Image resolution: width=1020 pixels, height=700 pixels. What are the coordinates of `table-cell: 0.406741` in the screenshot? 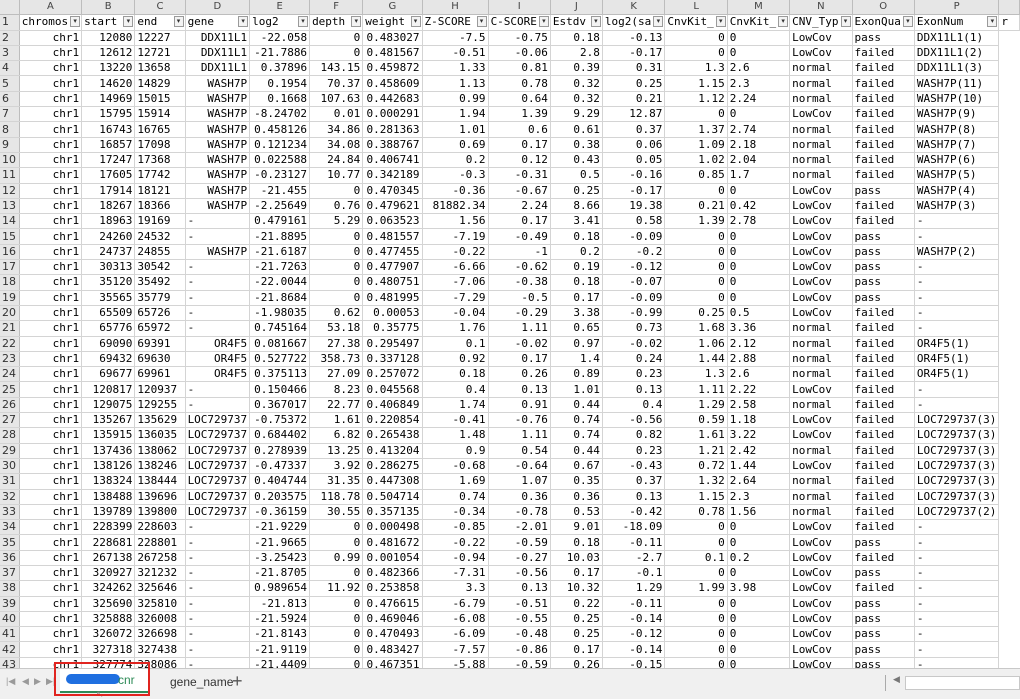 It's located at (392, 160).